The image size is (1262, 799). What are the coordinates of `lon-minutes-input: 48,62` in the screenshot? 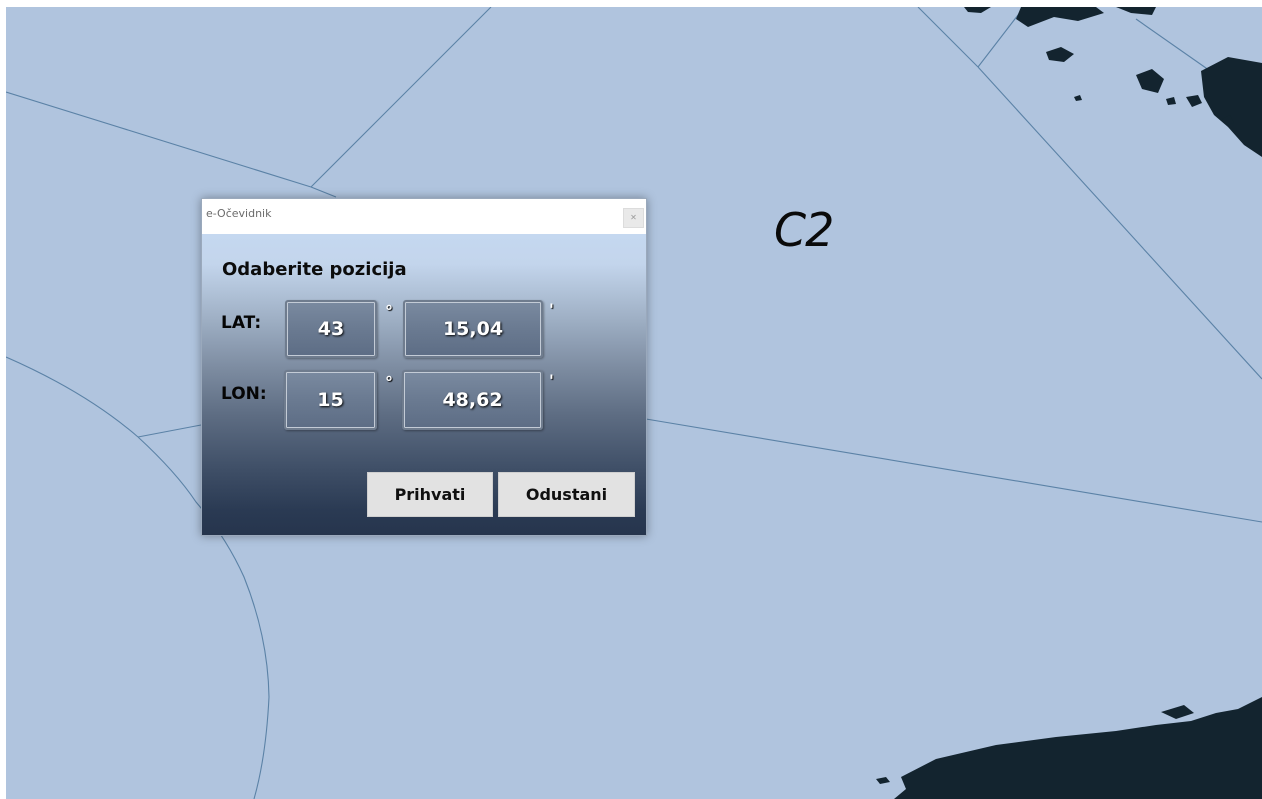 It's located at (472, 400).